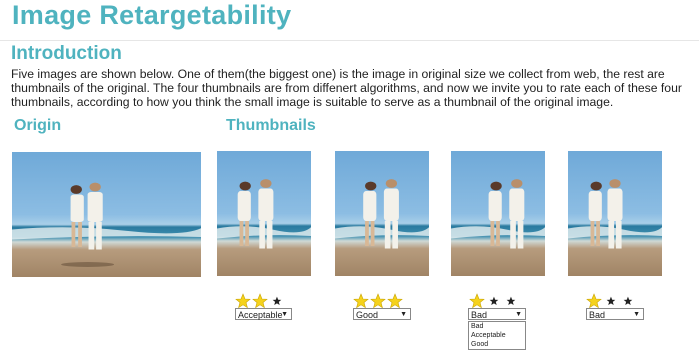 The height and width of the screenshot is (355, 699). What do you see at coordinates (38, 125) in the screenshot?
I see `origin-heading: Origin` at bounding box center [38, 125].